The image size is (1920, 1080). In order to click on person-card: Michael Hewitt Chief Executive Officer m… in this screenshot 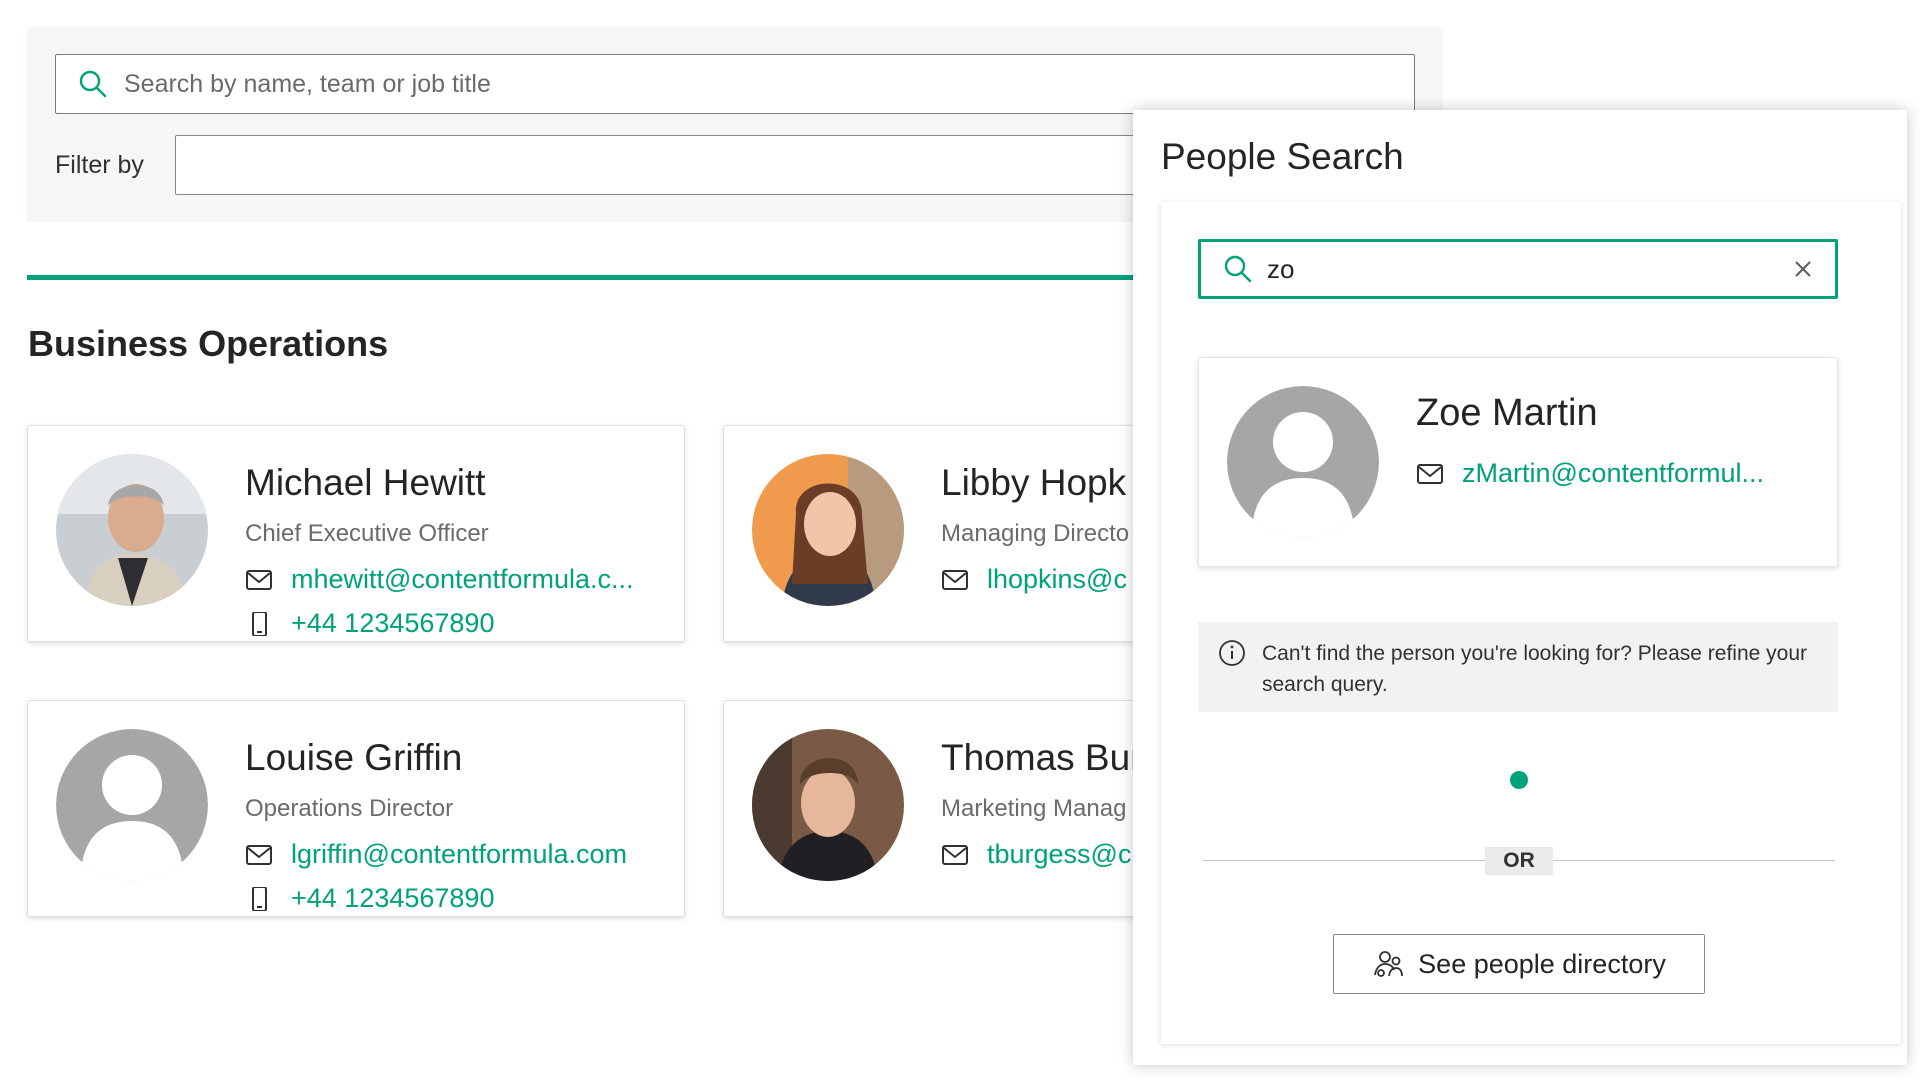, I will do `click(356, 533)`.